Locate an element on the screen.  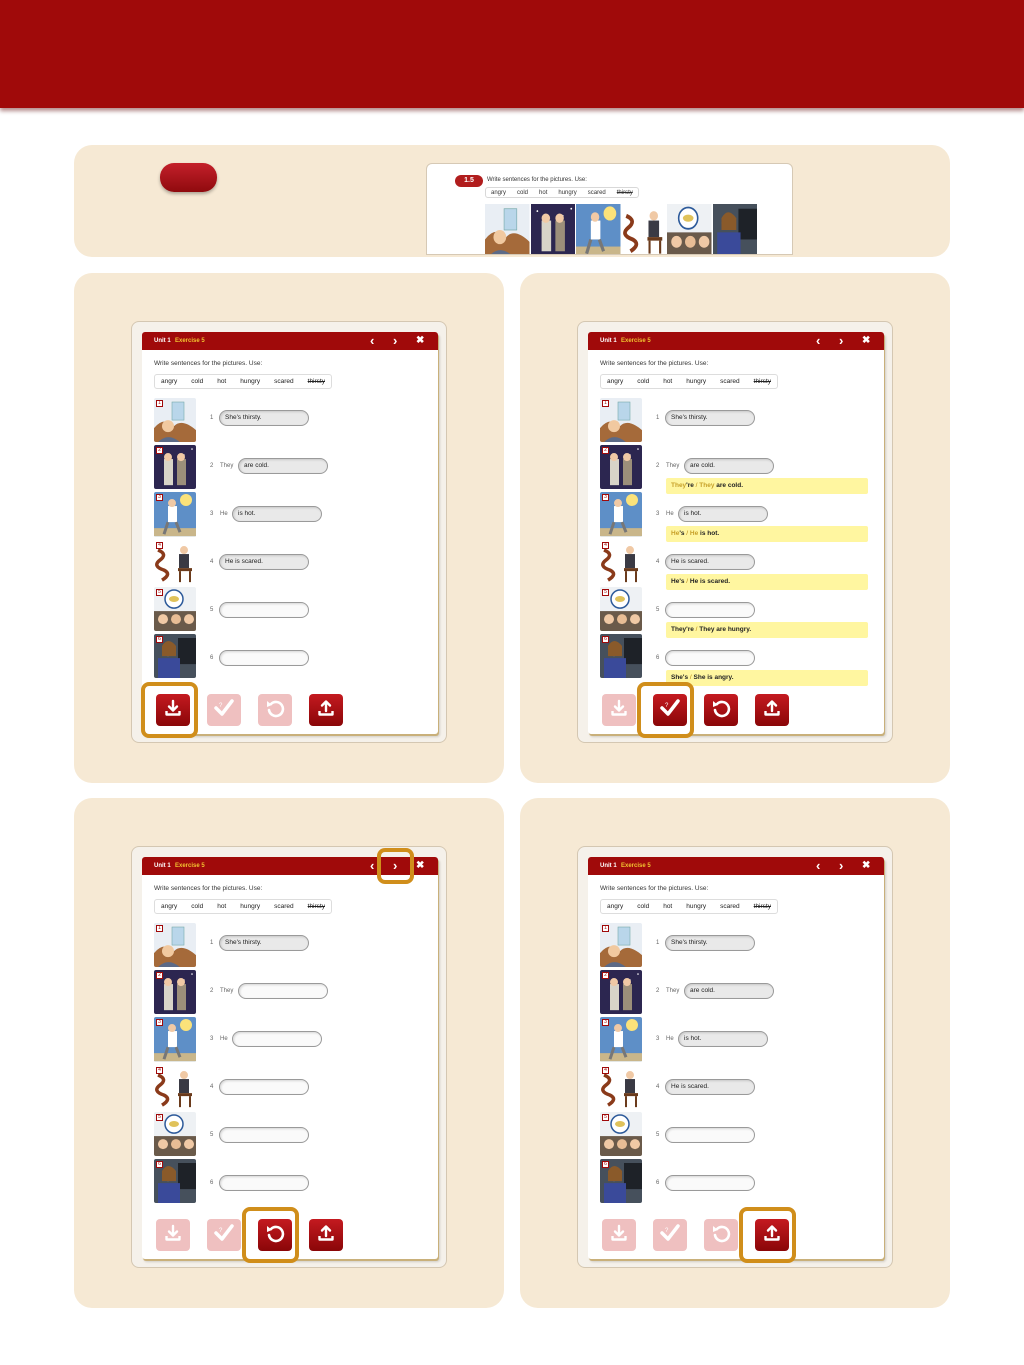
word-bank-item: angry is located at coordinates (615, 906).